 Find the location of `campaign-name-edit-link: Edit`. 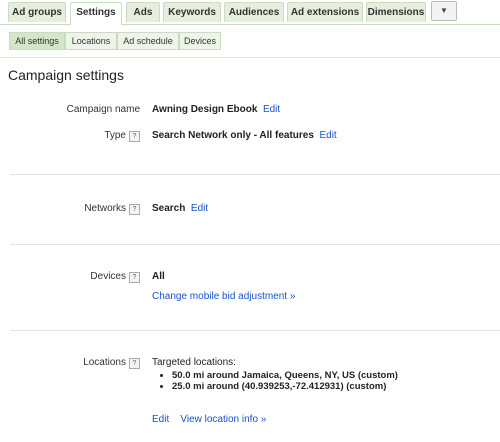

campaign-name-edit-link: Edit is located at coordinates (271, 109).